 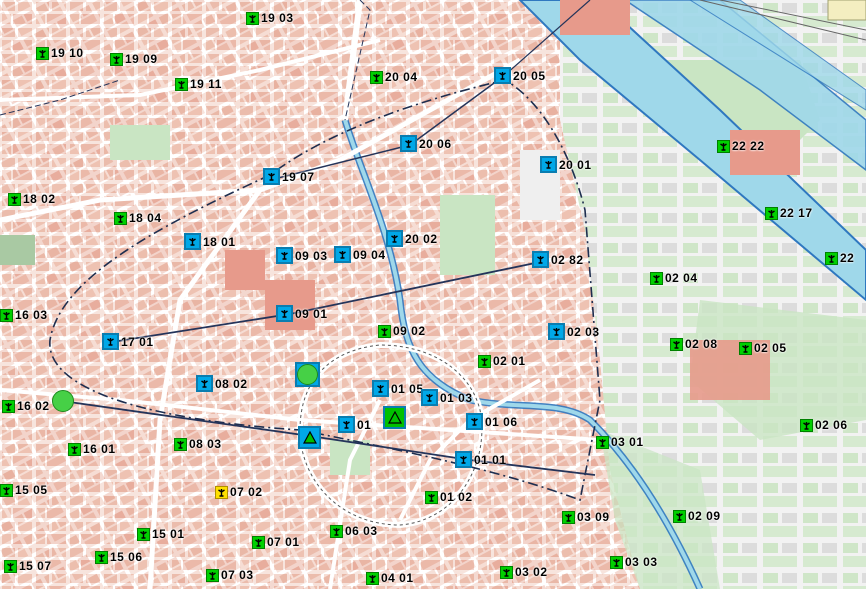 What do you see at coordinates (26, 406) in the screenshot?
I see `station-16-02: 16 02` at bounding box center [26, 406].